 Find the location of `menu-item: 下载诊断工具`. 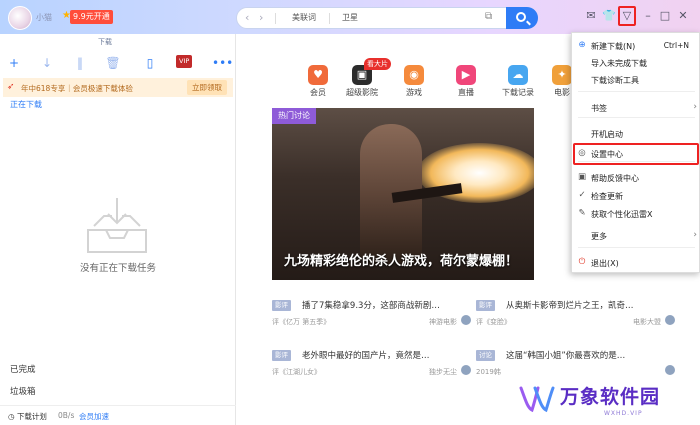

menu-item: 下载诊断工具 is located at coordinates (636, 80).